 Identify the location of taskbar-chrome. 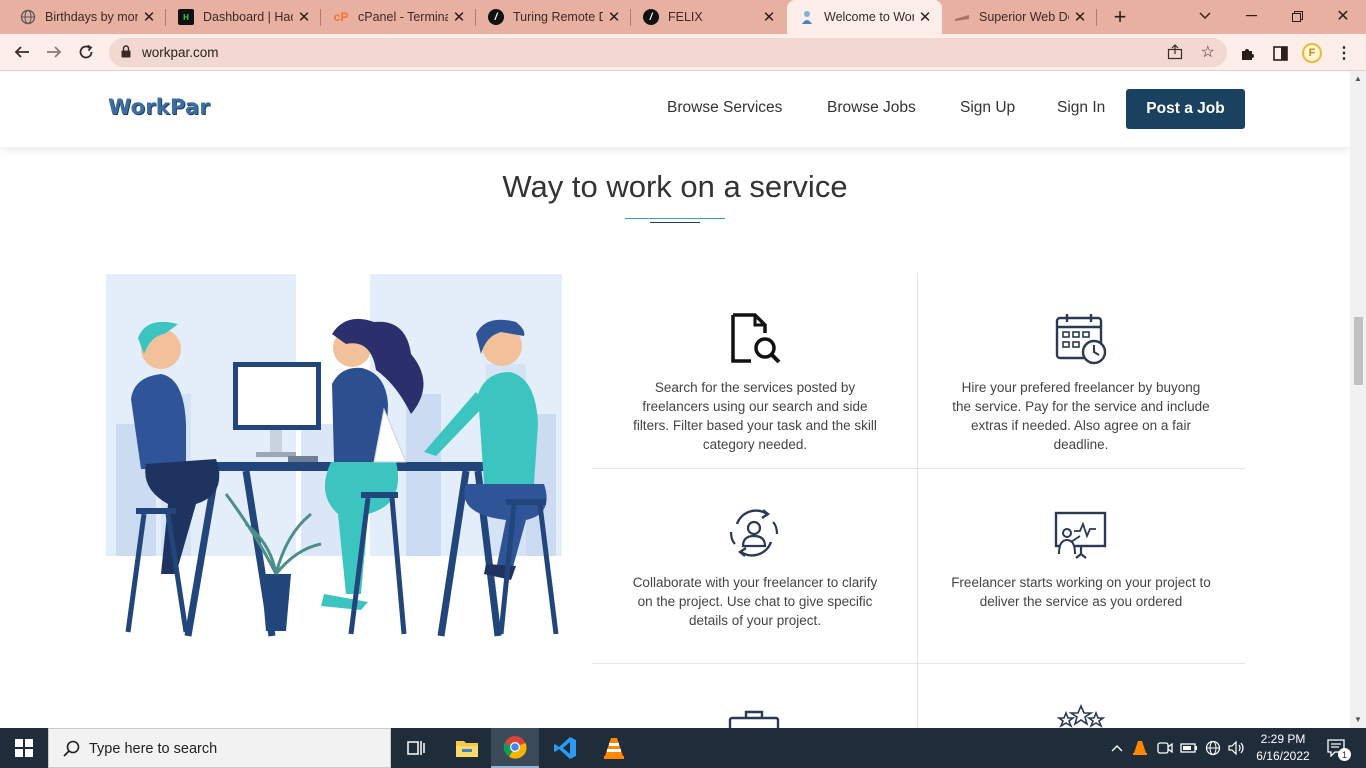
(515, 748).